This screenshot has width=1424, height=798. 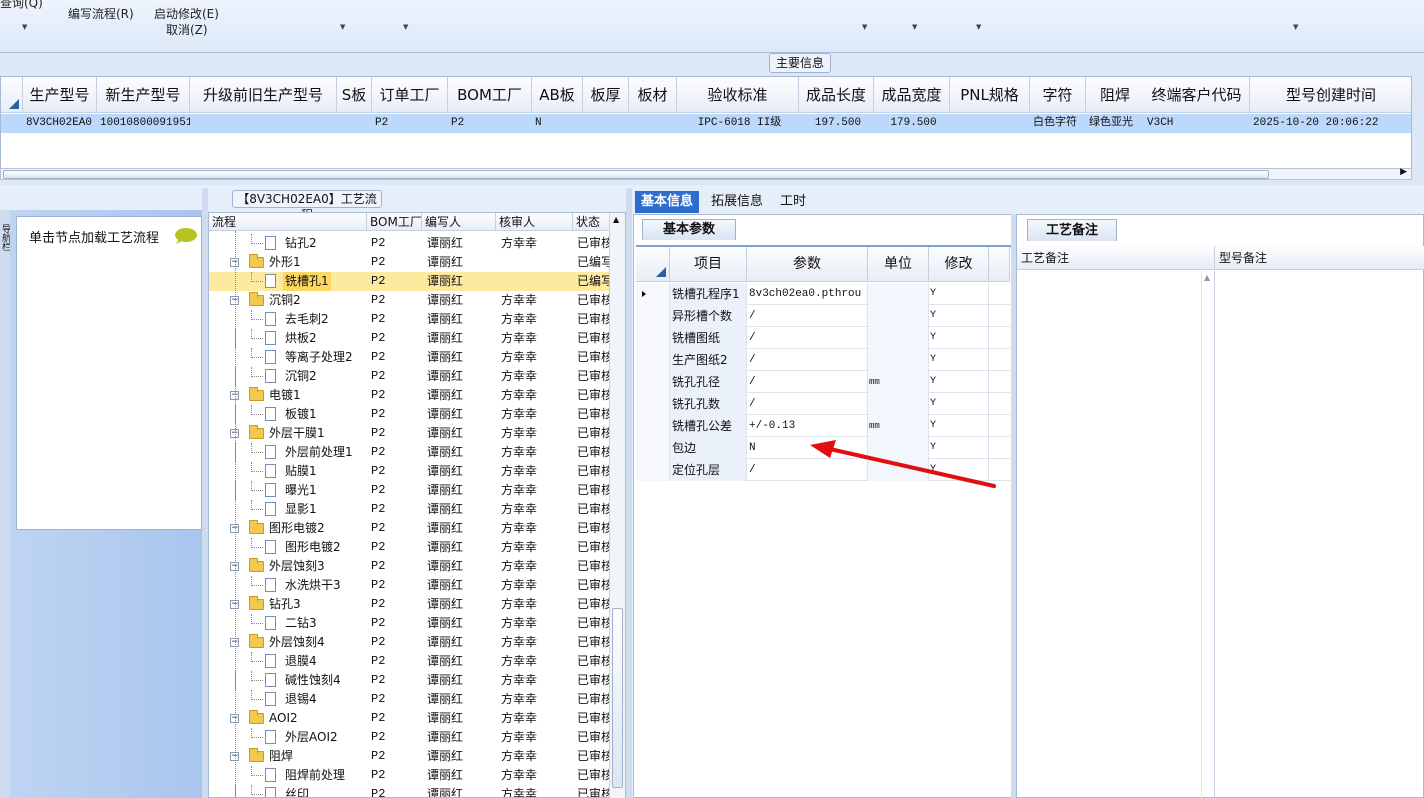 I want to click on tree-node-label: 水洗烘干3, so click(x=313, y=585).